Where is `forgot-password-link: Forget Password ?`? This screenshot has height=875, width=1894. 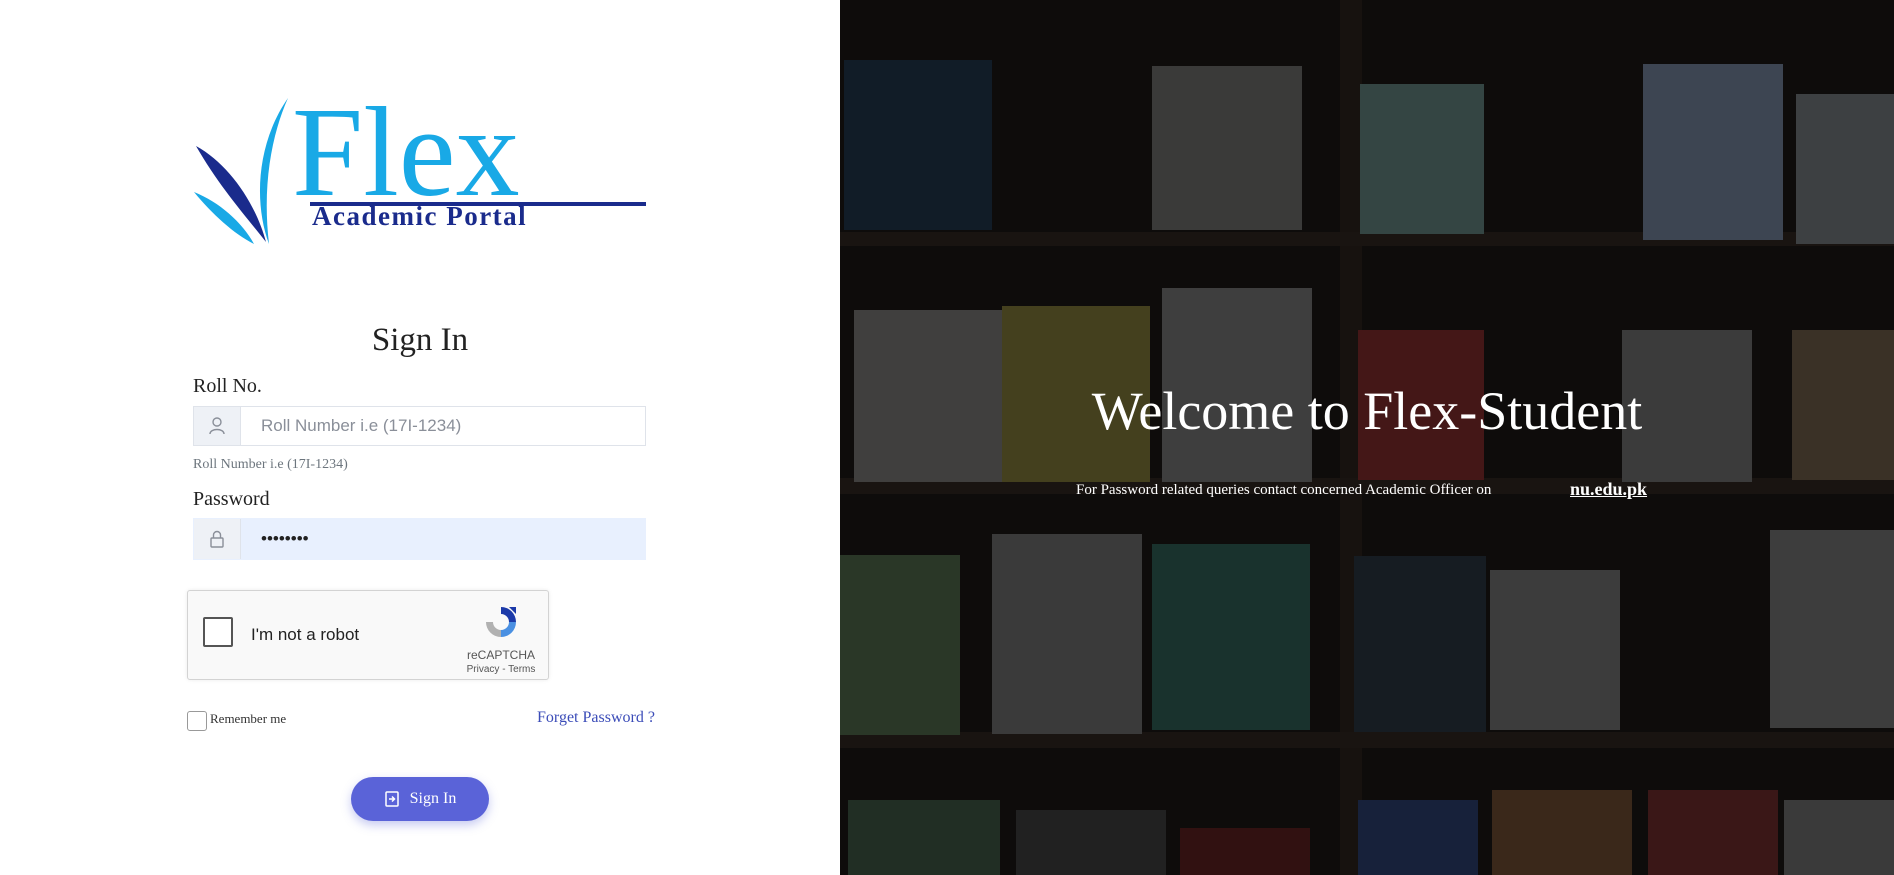 forgot-password-link: Forget Password ? is located at coordinates (596, 718).